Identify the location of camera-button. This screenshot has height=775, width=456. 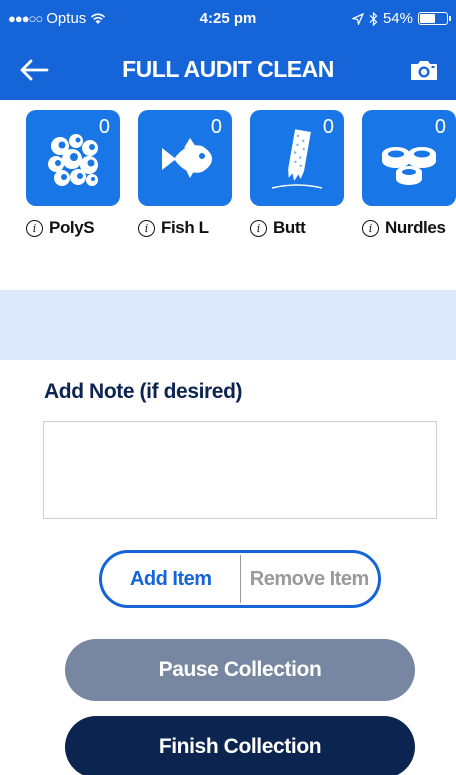
(424, 70).